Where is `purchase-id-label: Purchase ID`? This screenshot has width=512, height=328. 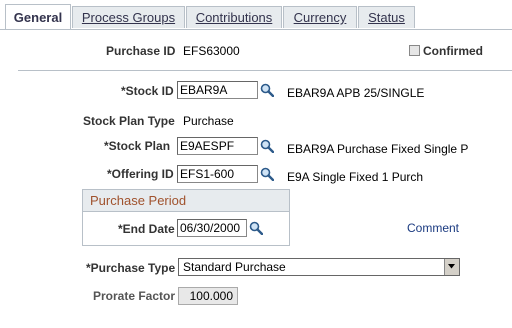
purchase-id-label: Purchase ID is located at coordinates (141, 51).